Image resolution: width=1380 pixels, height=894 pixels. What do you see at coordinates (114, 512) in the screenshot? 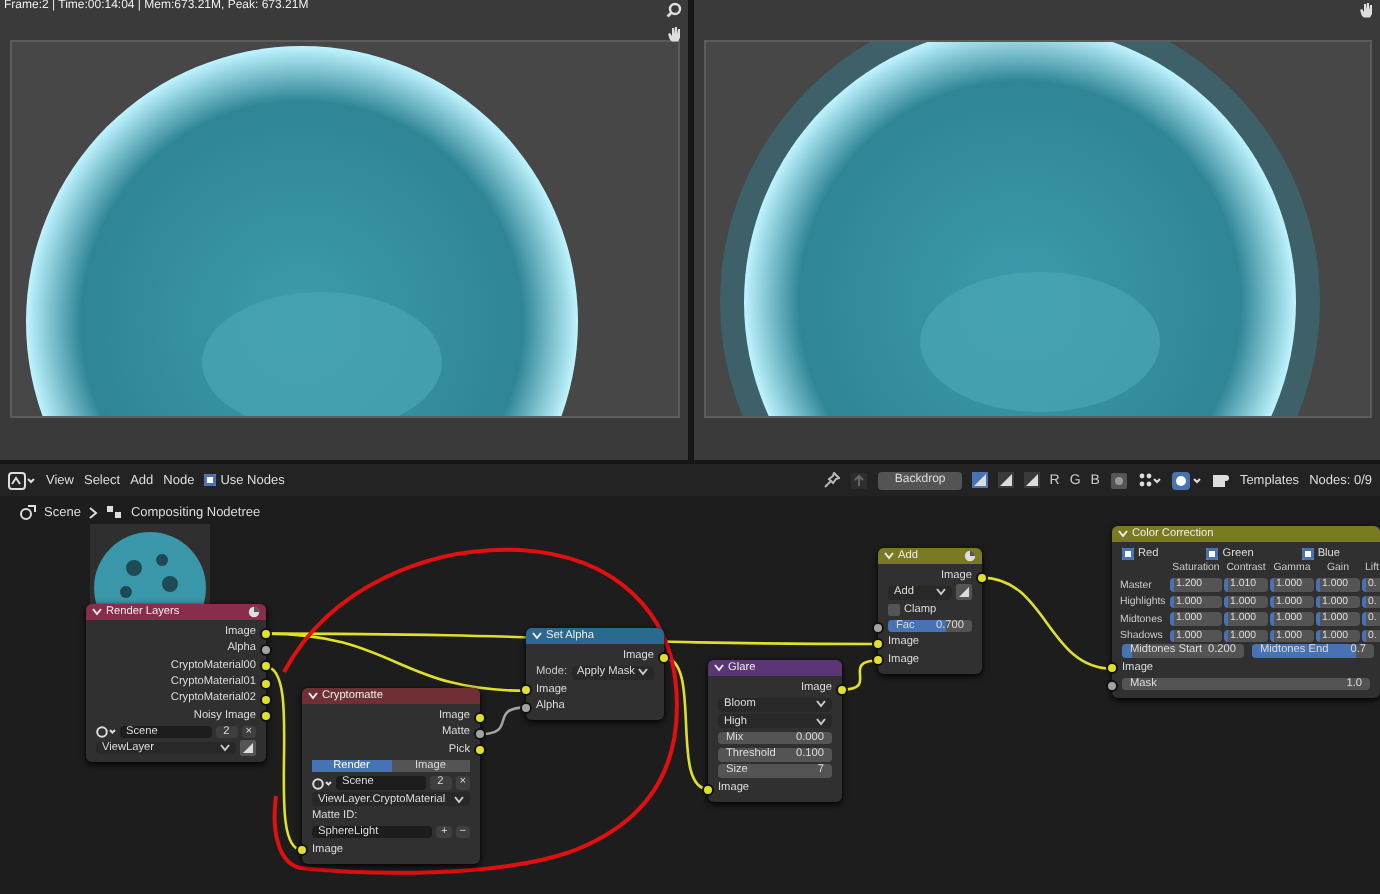
I see `node-tree-icon` at bounding box center [114, 512].